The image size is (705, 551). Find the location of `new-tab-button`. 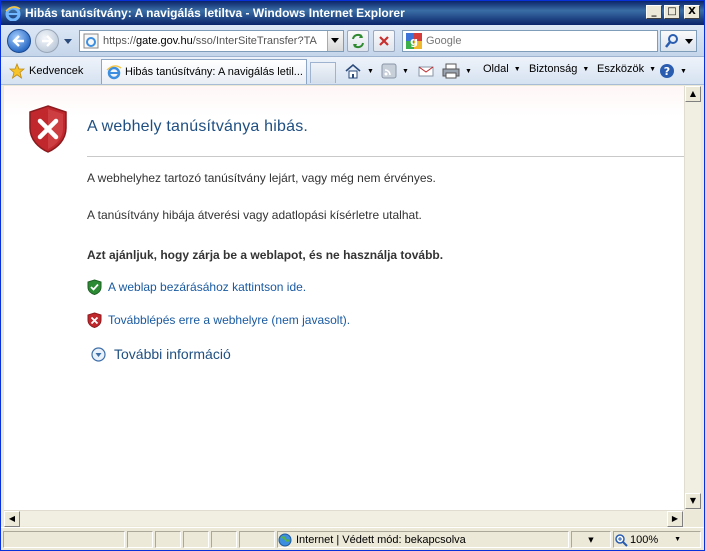

new-tab-button is located at coordinates (323, 72).